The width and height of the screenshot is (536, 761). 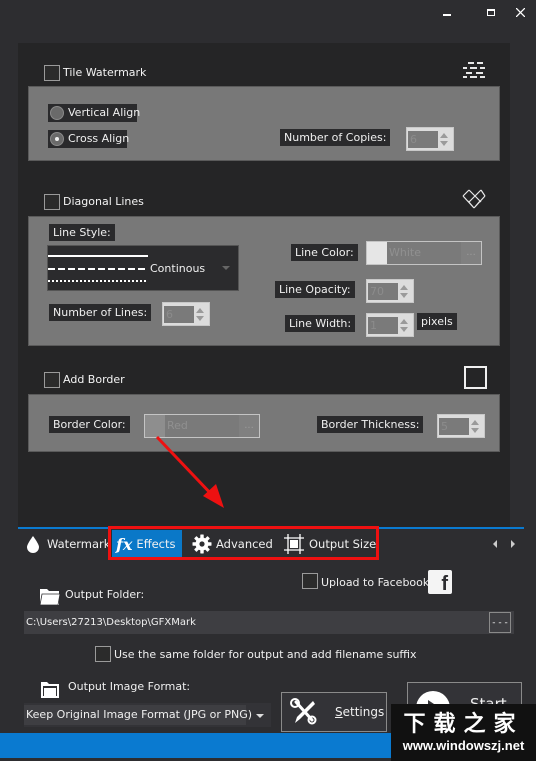 I want to click on output-folder-path-text: C:\Users\27213\Desktop\GFXMark, so click(x=111, y=622).